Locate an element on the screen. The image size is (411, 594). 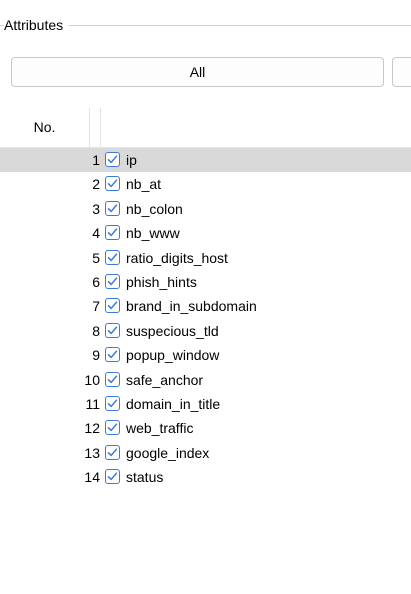
table-row: 5 ratio_digits_host is located at coordinates (205, 258).